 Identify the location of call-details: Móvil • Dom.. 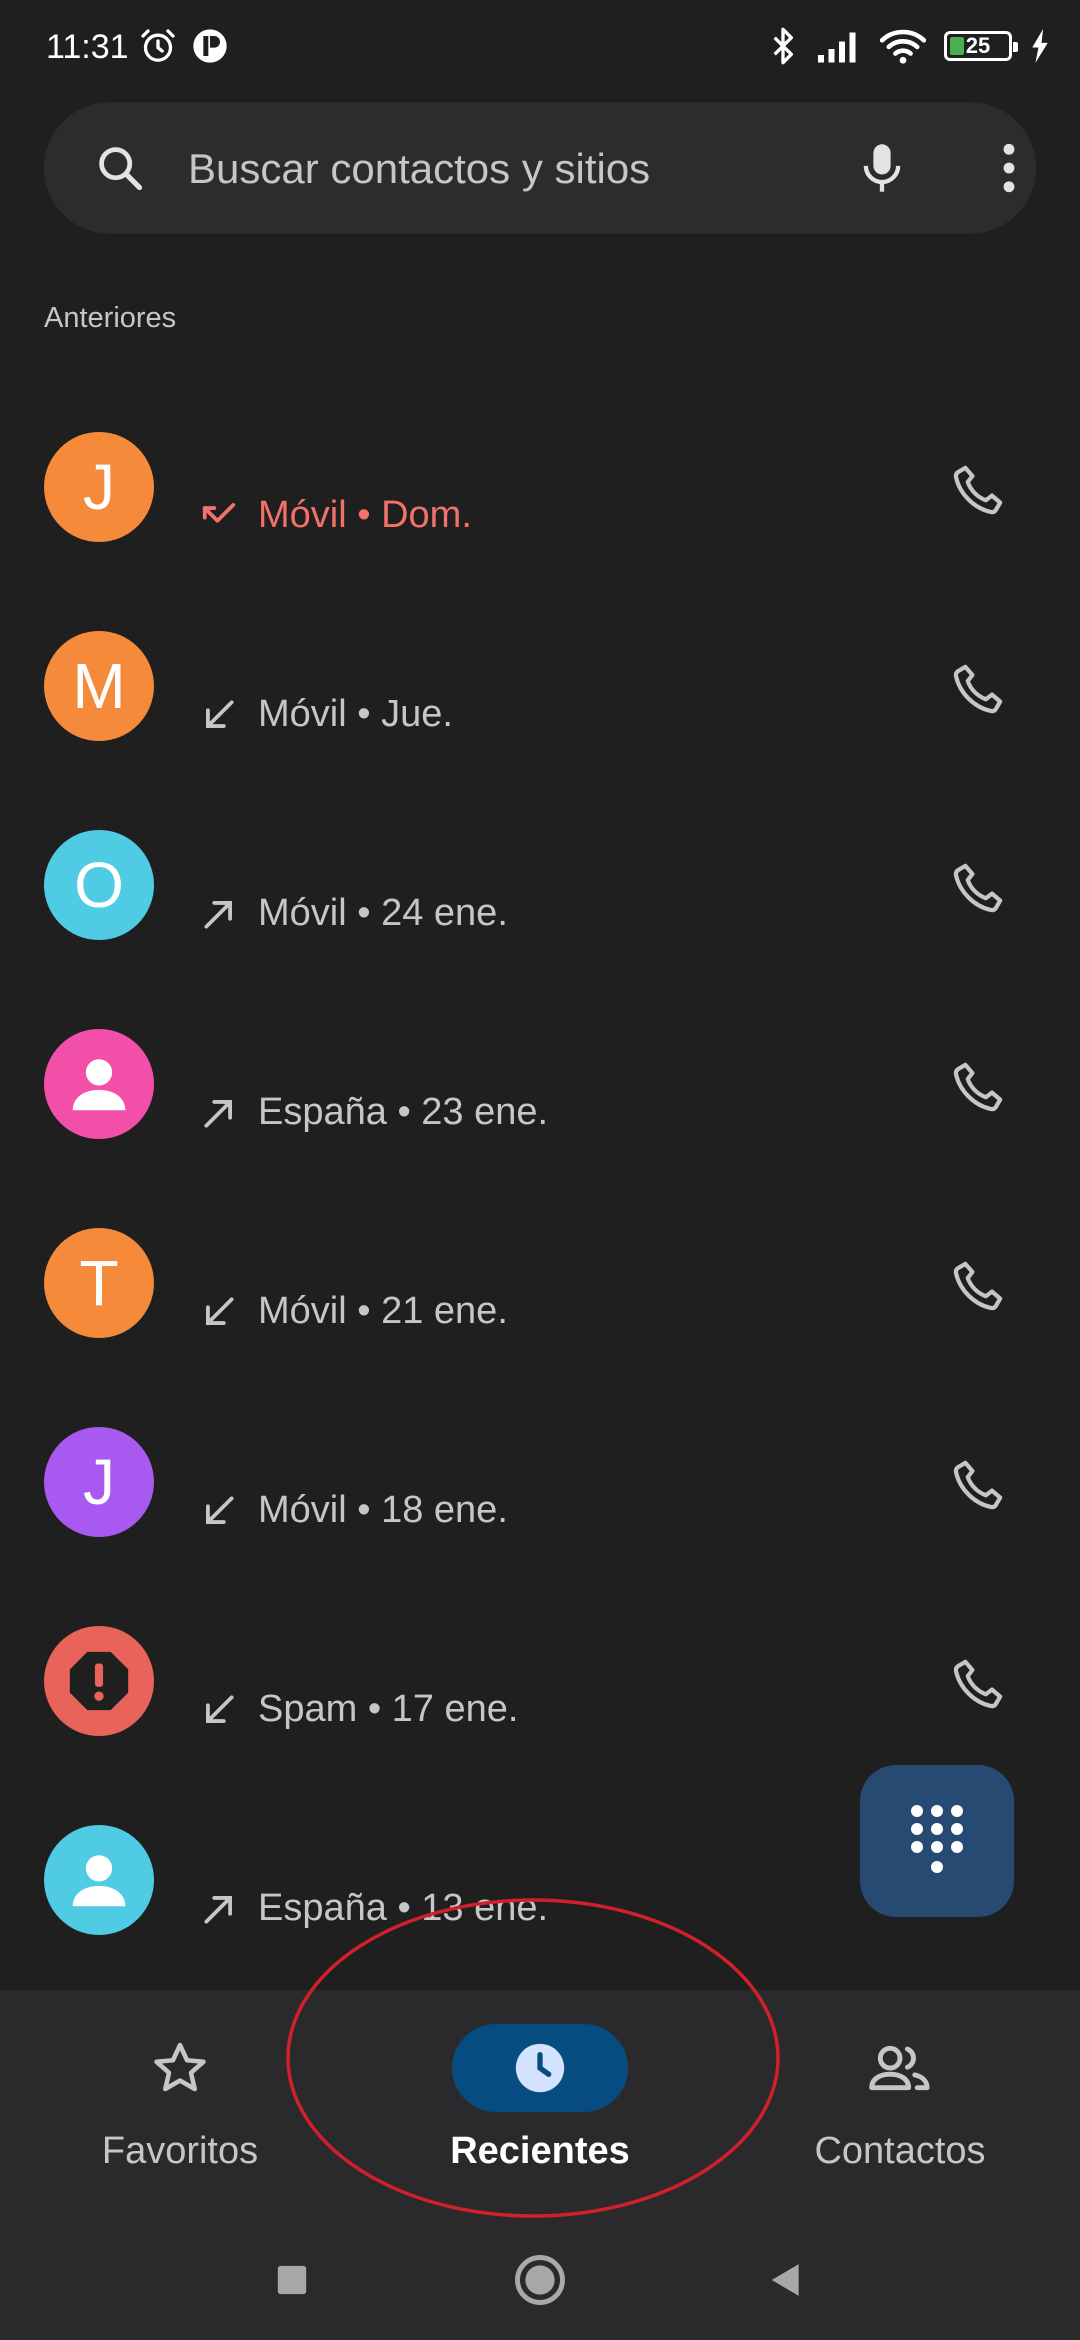
(336, 515).